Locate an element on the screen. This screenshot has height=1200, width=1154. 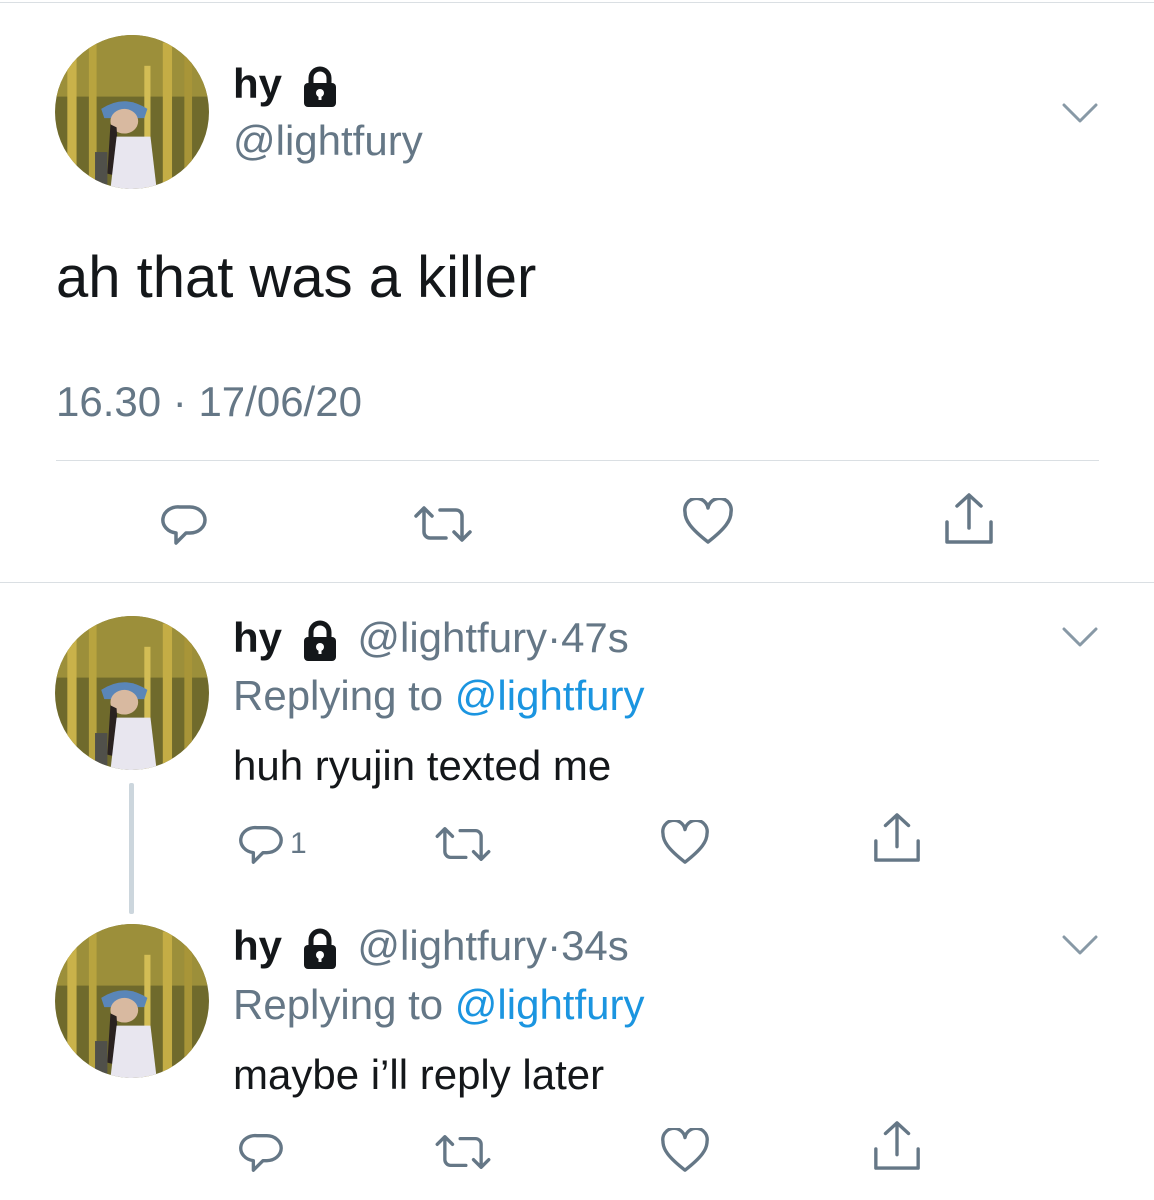
tweet-date: 17/06/20 is located at coordinates (280, 401).